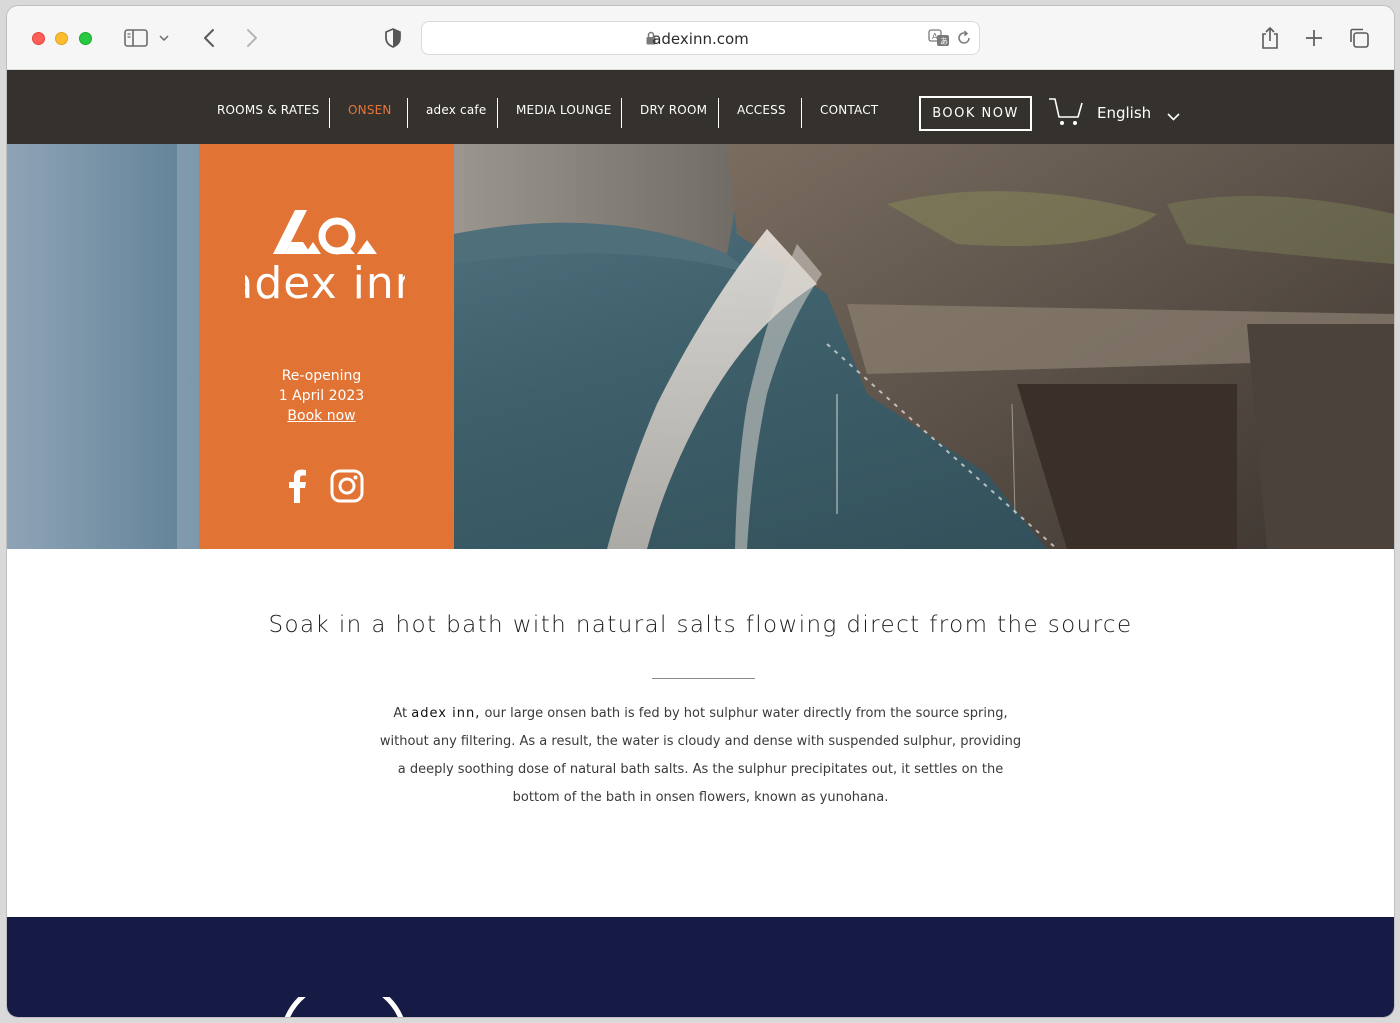 This screenshot has width=1400, height=1023. I want to click on forward-icon, so click(252, 38).